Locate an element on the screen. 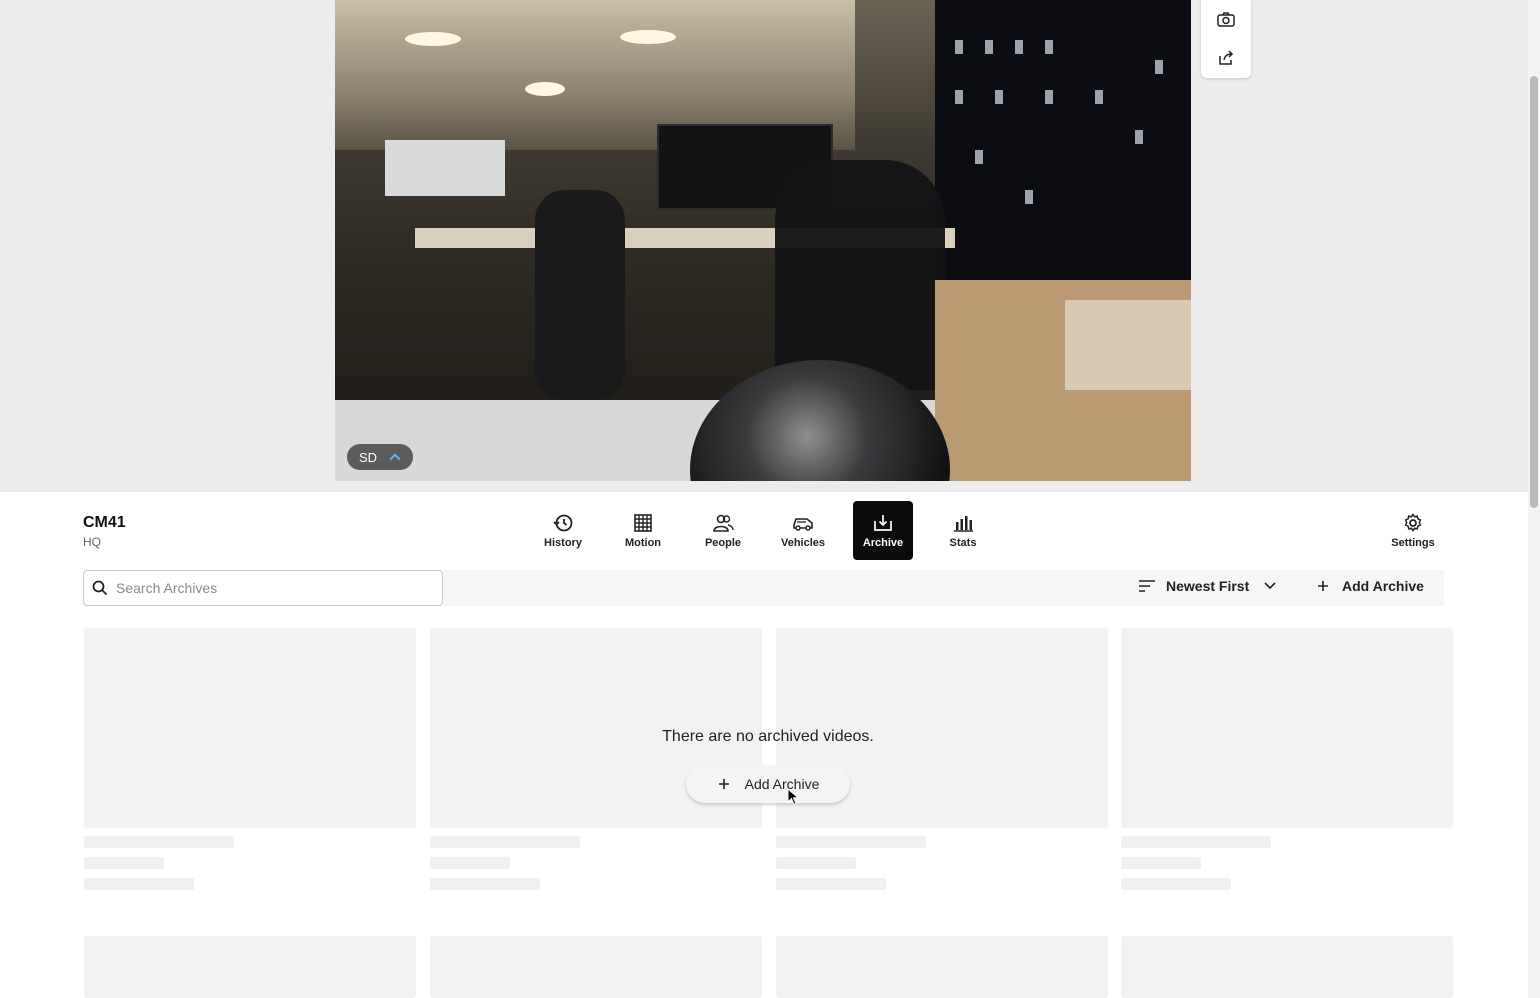 This screenshot has width=1540, height=998. sort-dropdown: Newest First is located at coordinates (1207, 586).